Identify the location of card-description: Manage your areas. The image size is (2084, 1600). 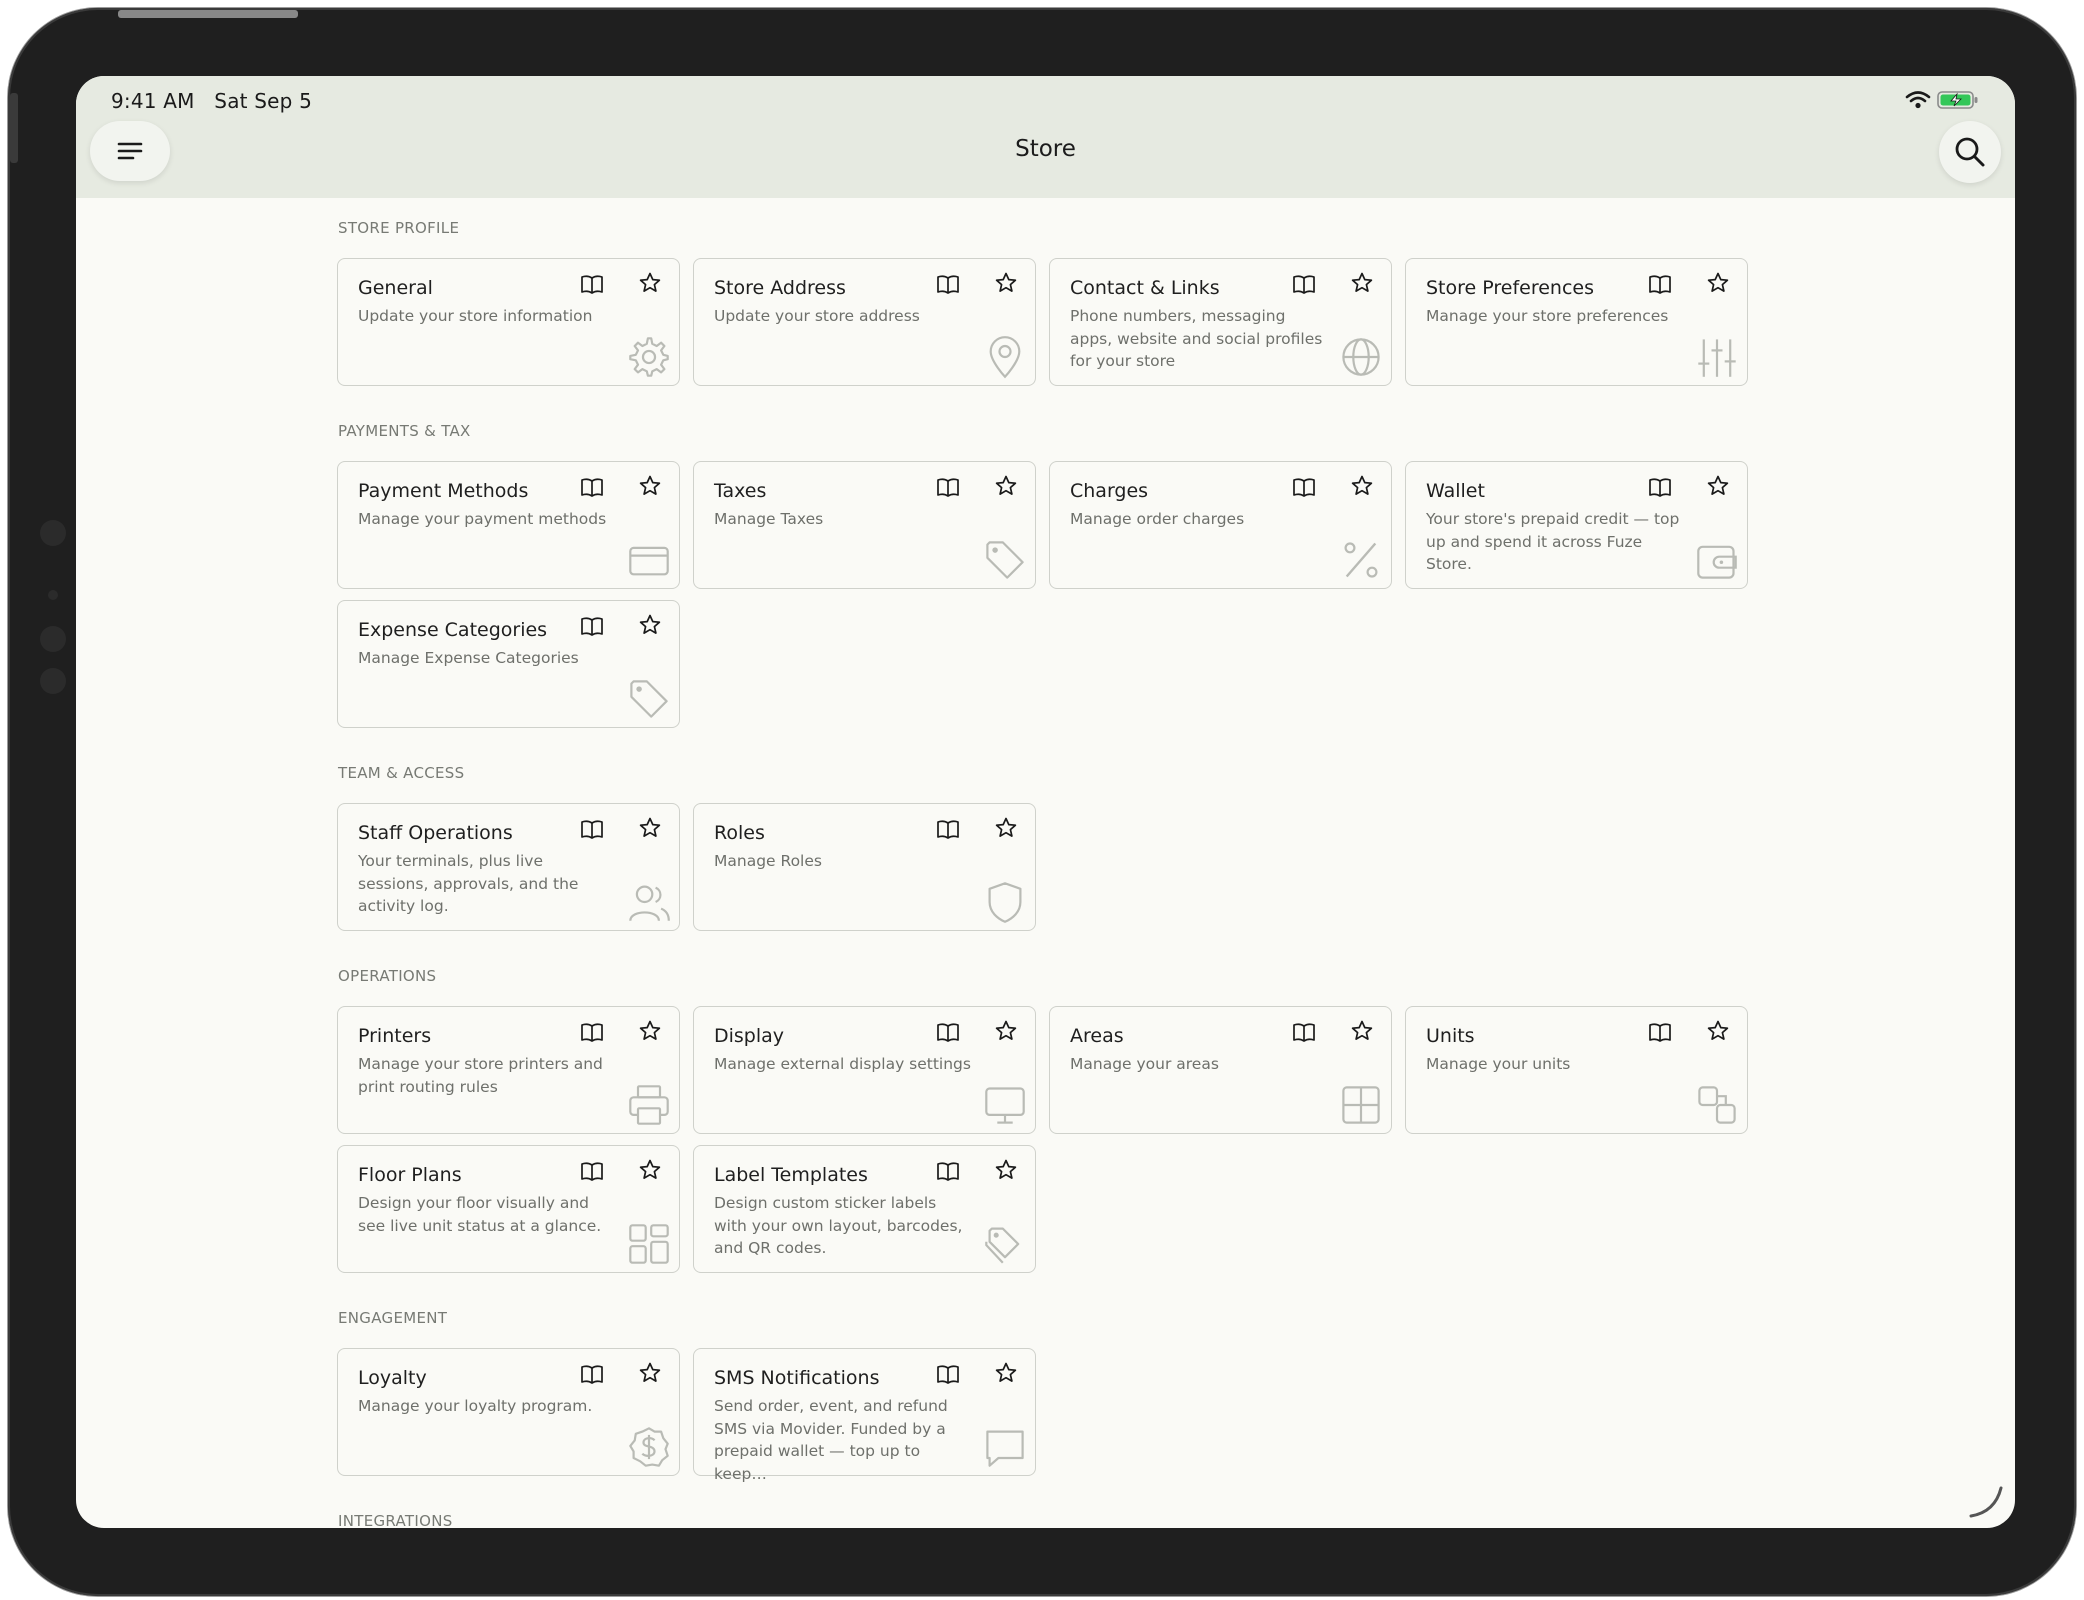
(1144, 1064).